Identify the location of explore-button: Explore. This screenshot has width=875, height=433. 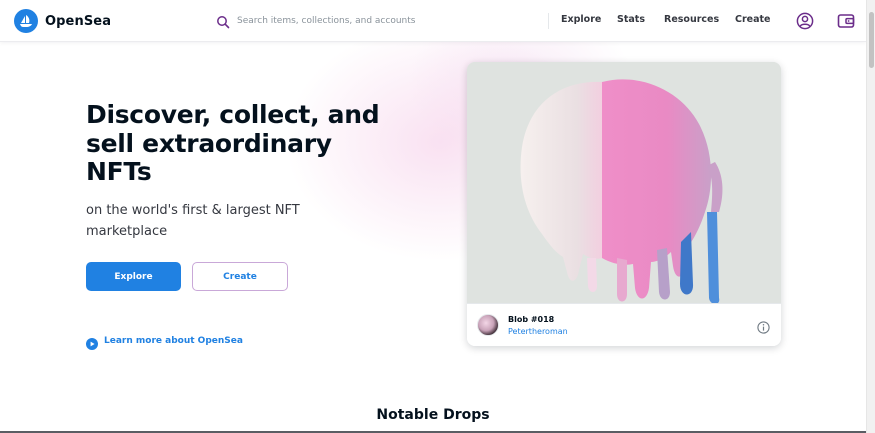
(133, 276).